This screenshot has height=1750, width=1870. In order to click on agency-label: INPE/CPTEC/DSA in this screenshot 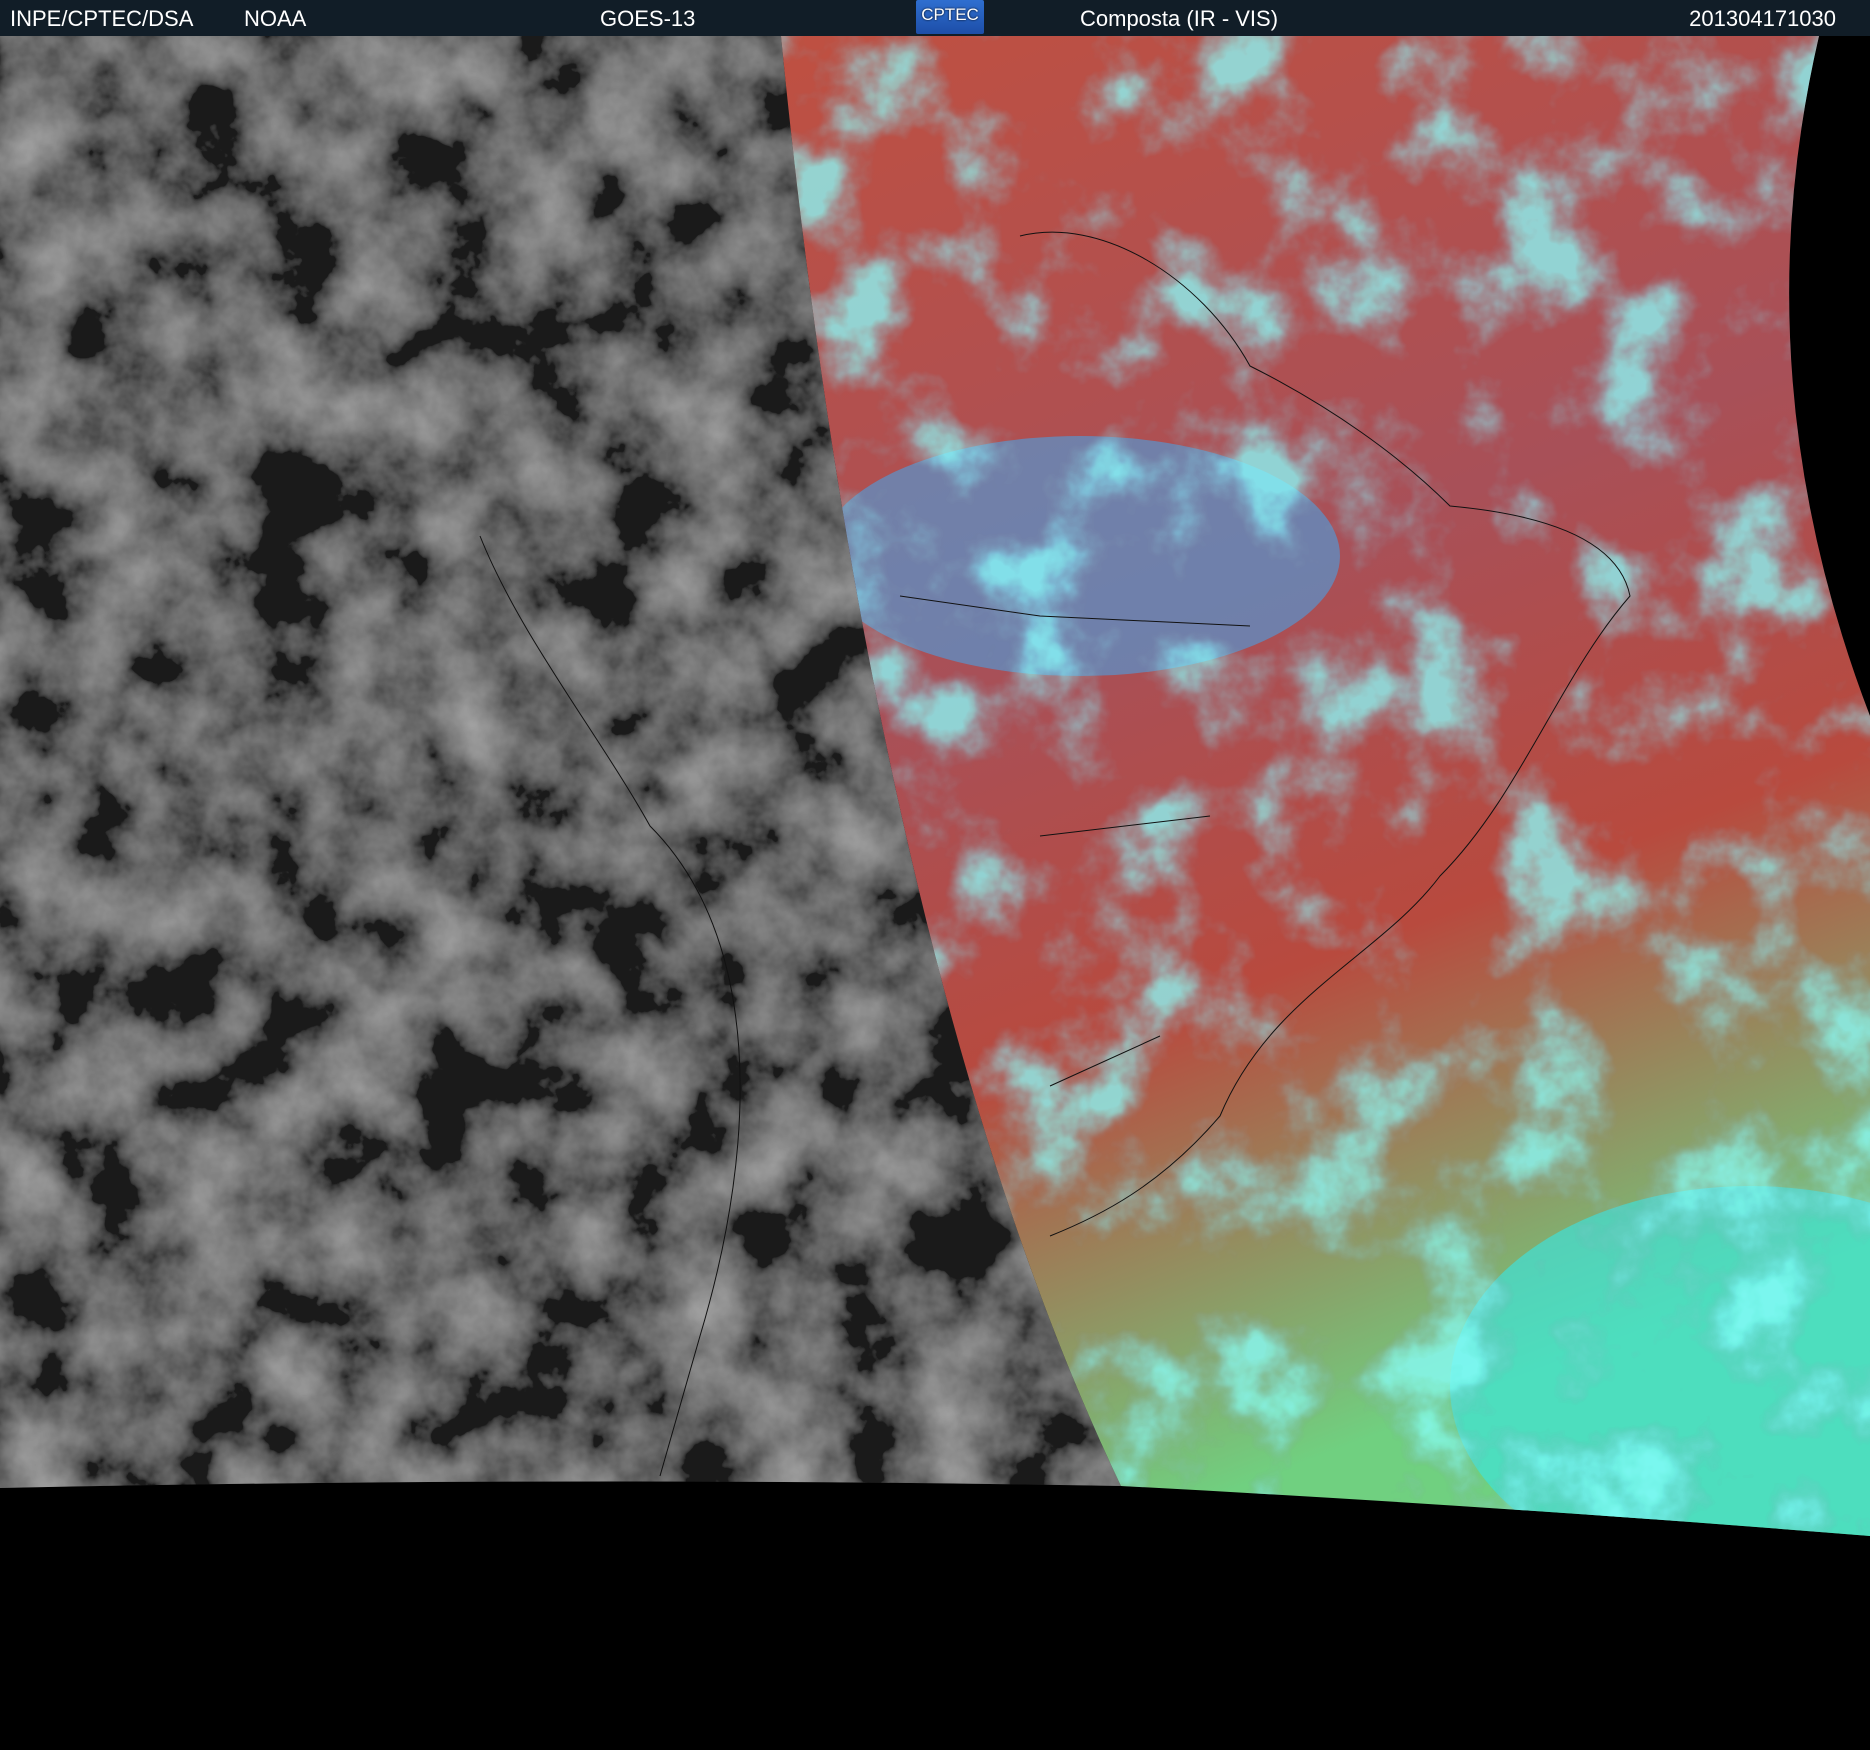, I will do `click(102, 18)`.